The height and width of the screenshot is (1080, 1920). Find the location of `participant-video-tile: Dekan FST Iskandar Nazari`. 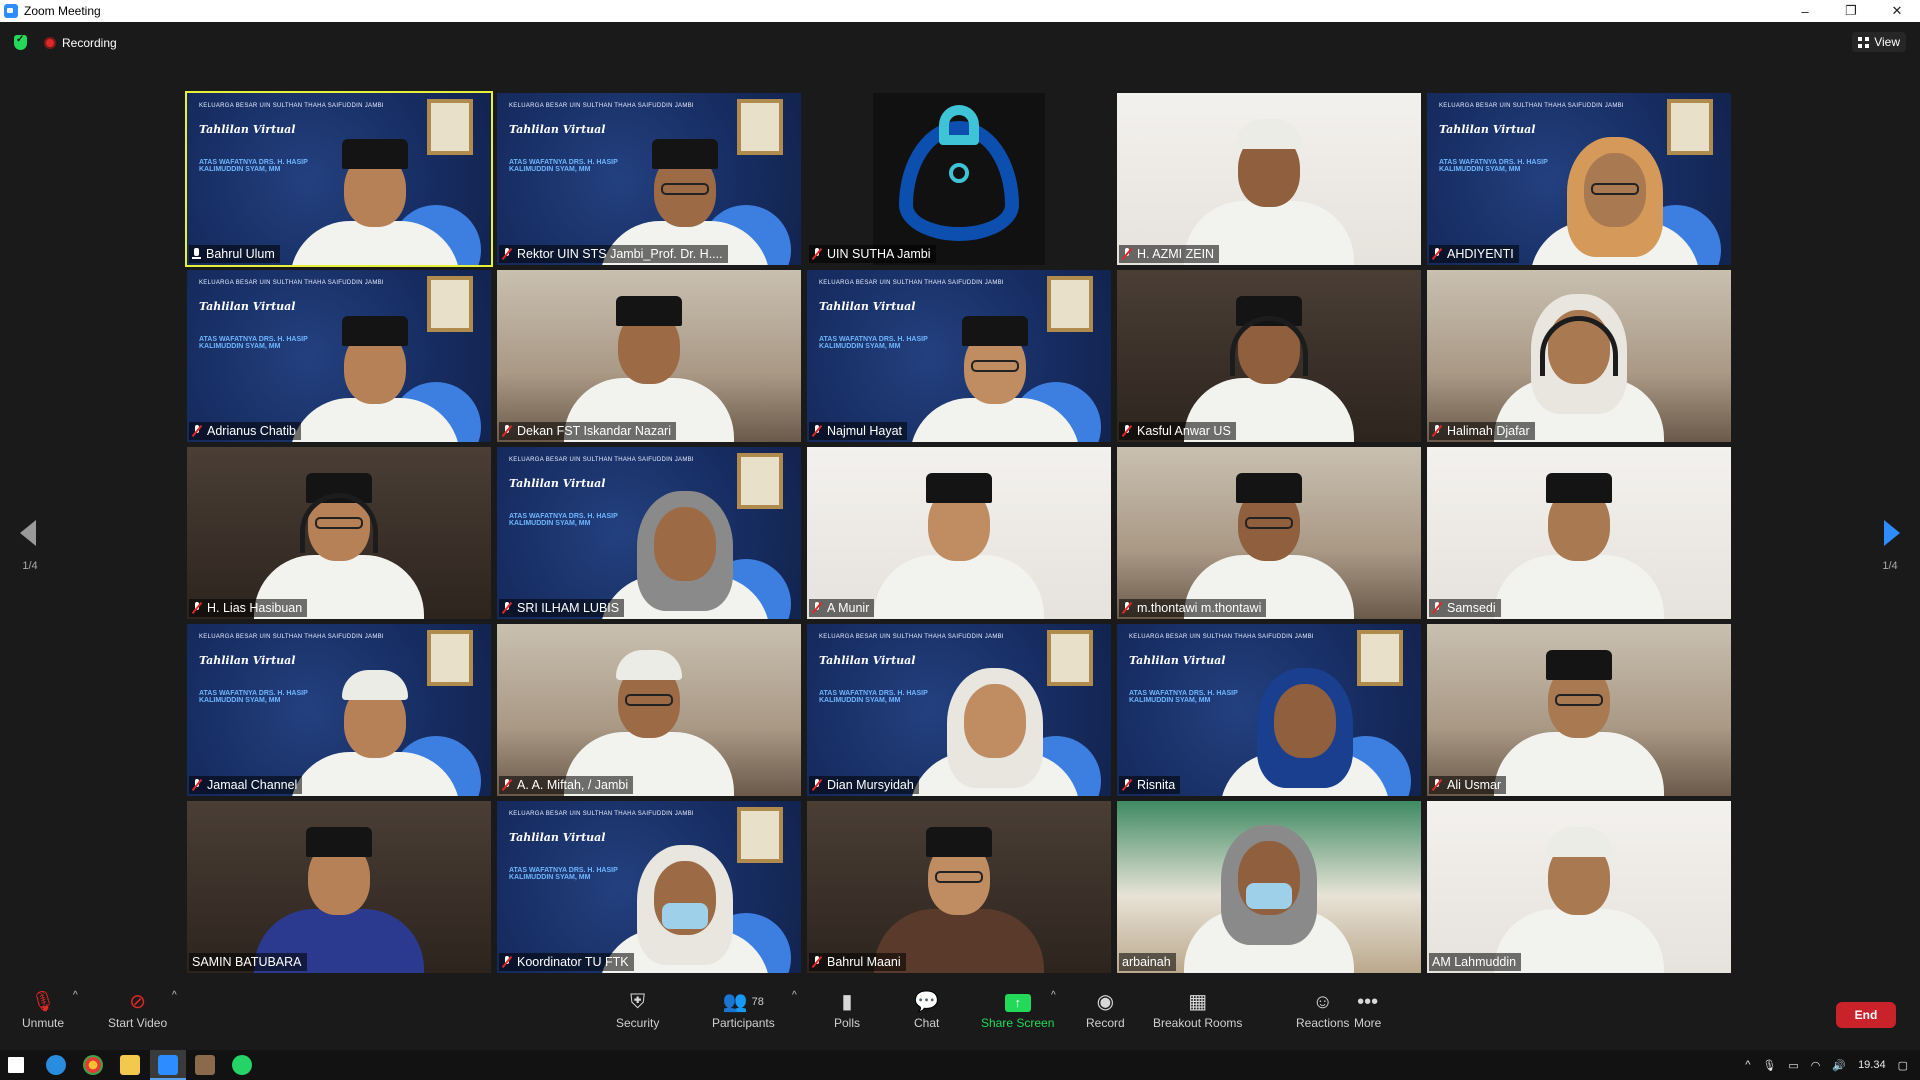

participant-video-tile: Dekan FST Iskandar Nazari is located at coordinates (649, 356).